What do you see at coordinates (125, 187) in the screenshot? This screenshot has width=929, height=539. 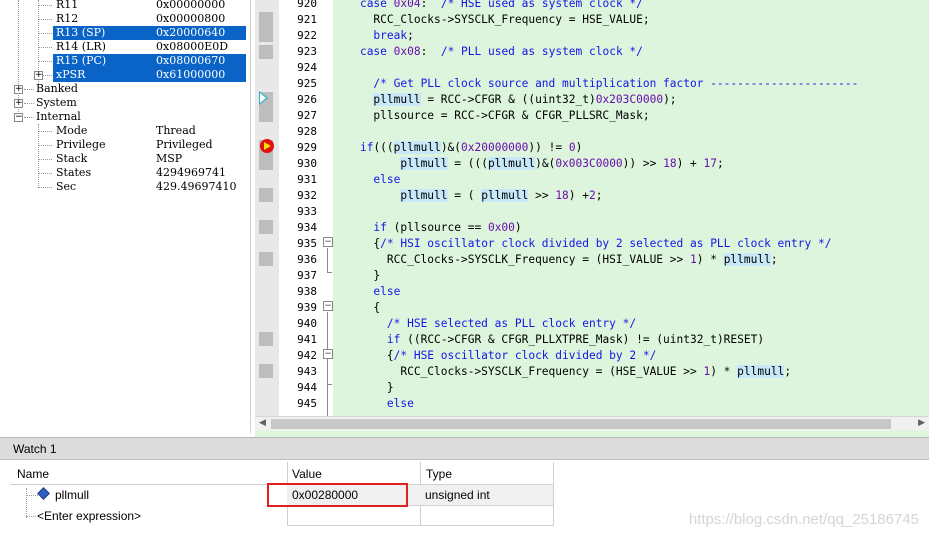 I see `internal-row: Sec 429.49697410` at bounding box center [125, 187].